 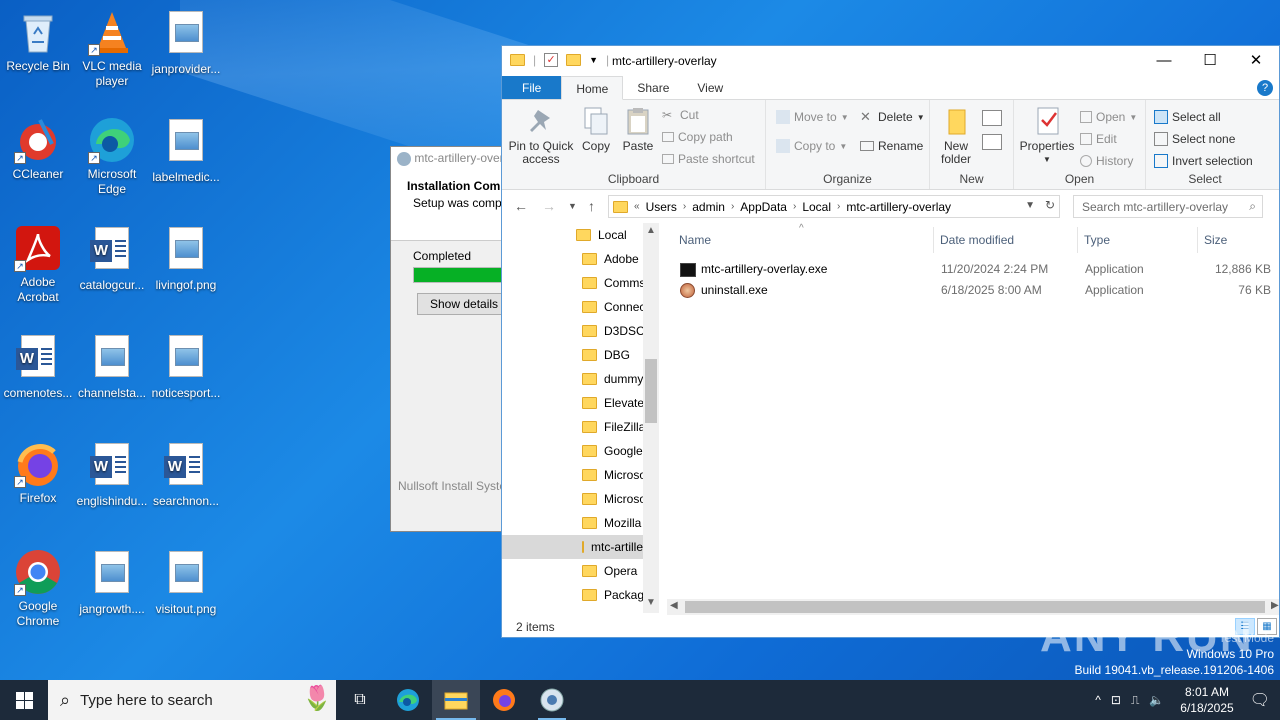 I want to click on sidebar-item-folder: FileZilla, so click(x=613, y=427).